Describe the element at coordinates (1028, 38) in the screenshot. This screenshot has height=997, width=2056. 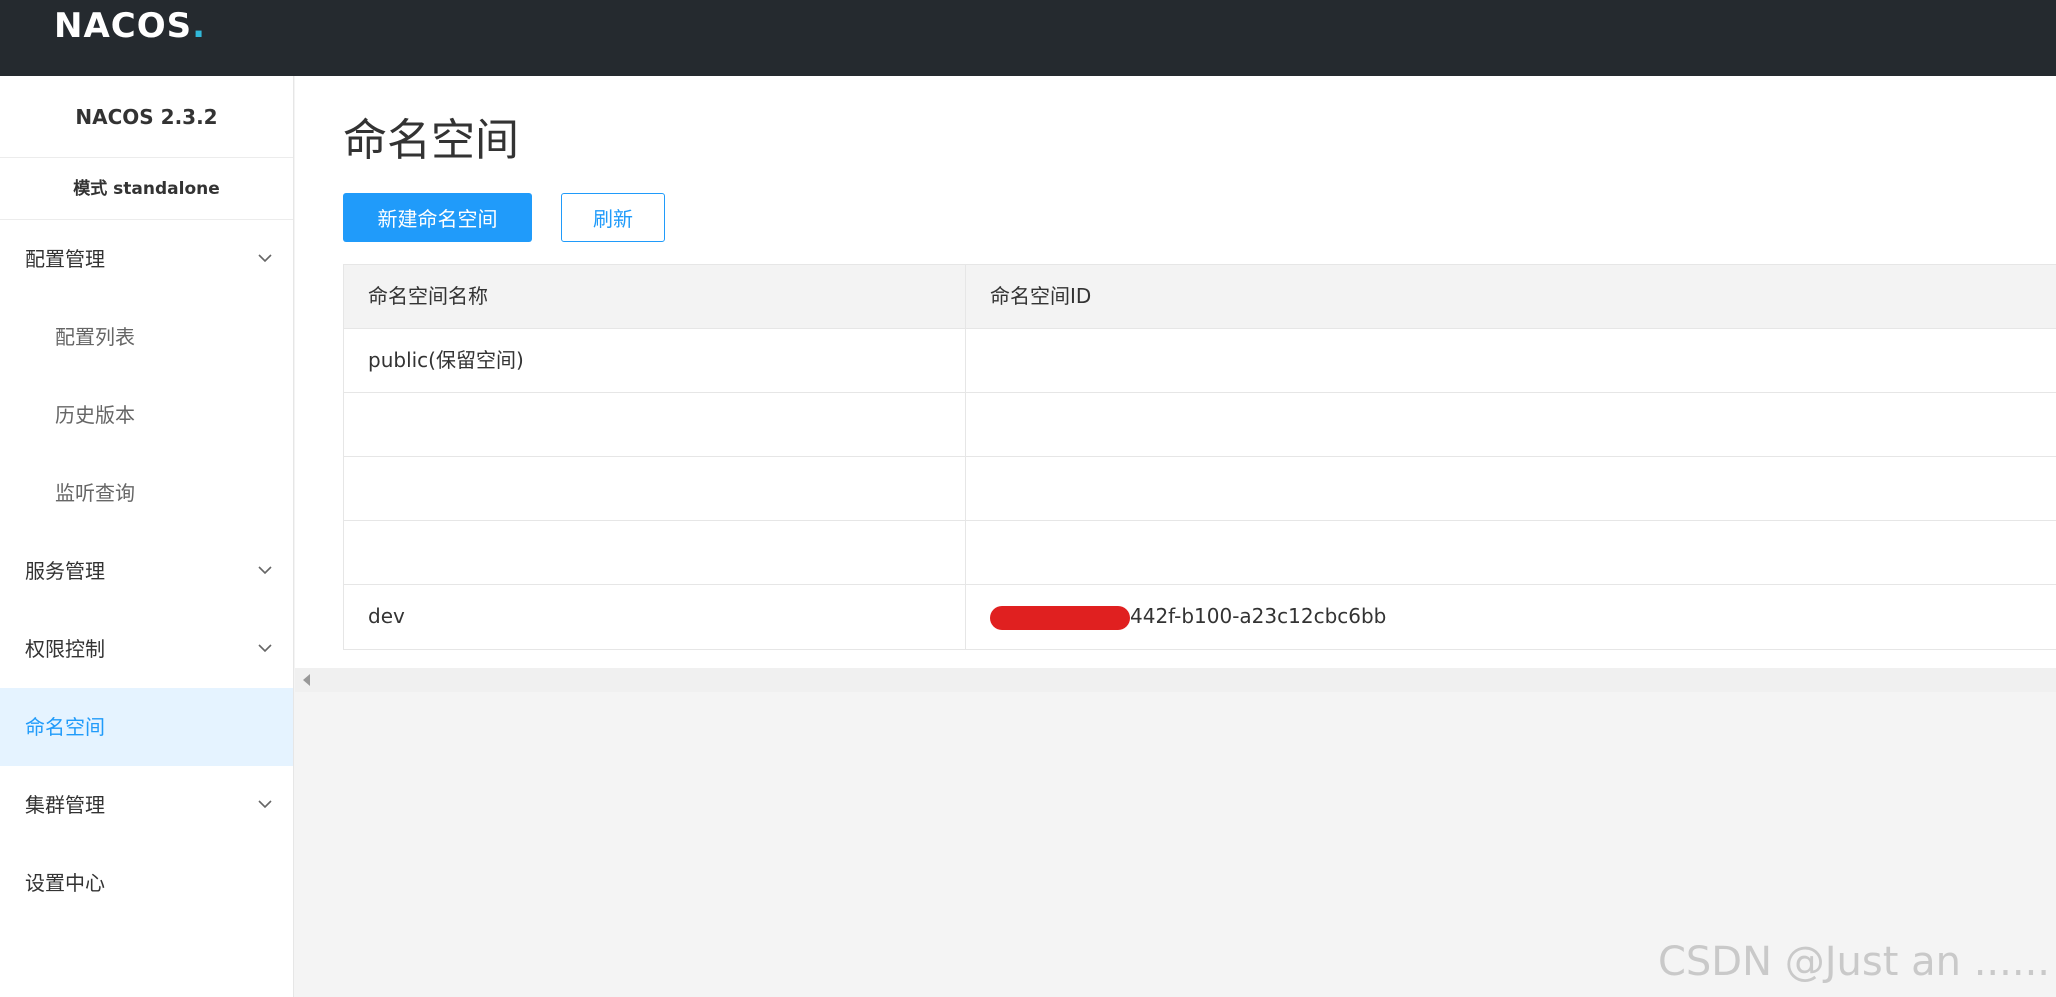
I see `top-navbar: NACOS.` at that location.